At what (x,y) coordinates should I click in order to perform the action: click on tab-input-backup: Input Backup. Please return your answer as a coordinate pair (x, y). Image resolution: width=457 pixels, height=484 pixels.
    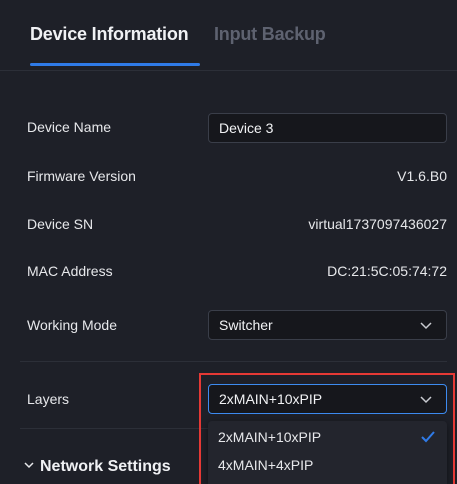
    Looking at the image, I should click on (270, 34).